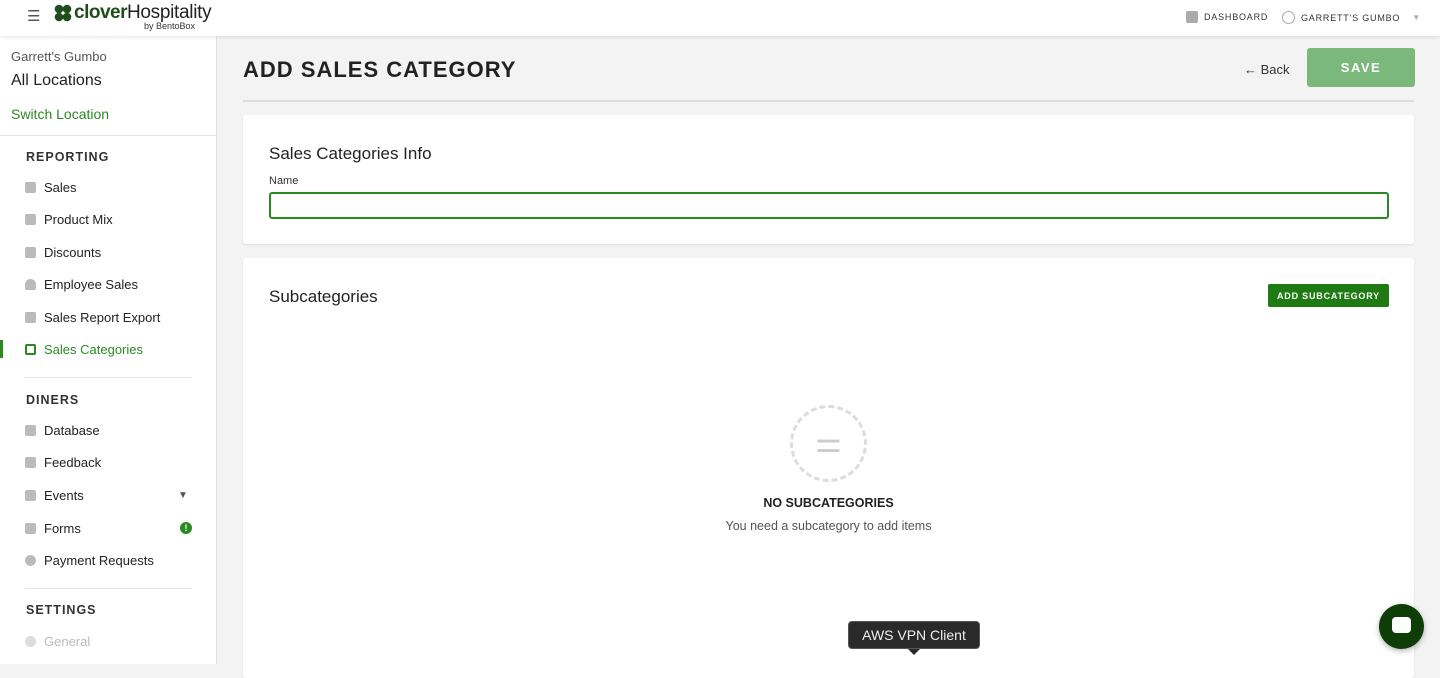 Image resolution: width=1440 pixels, height=678 pixels. I want to click on sidebar-item-payment-requests: Payment Requests, so click(108, 560).